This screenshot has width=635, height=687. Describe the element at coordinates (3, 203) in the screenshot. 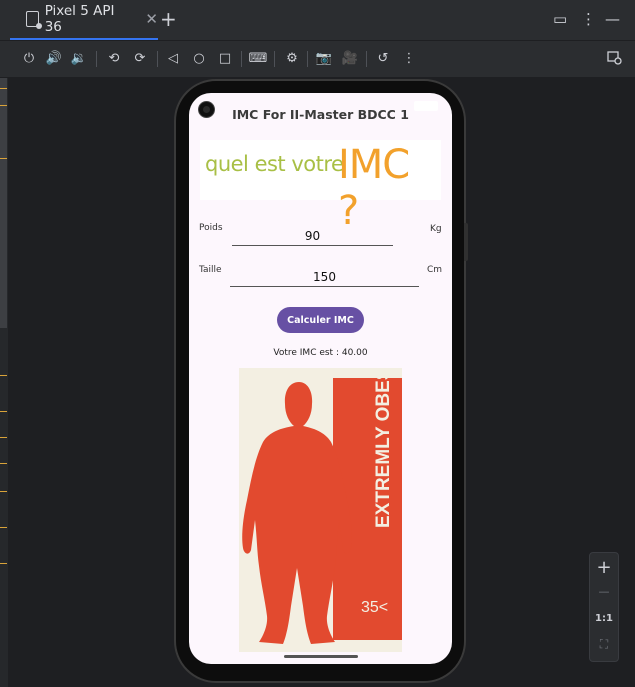

I see `gutter-block` at that location.